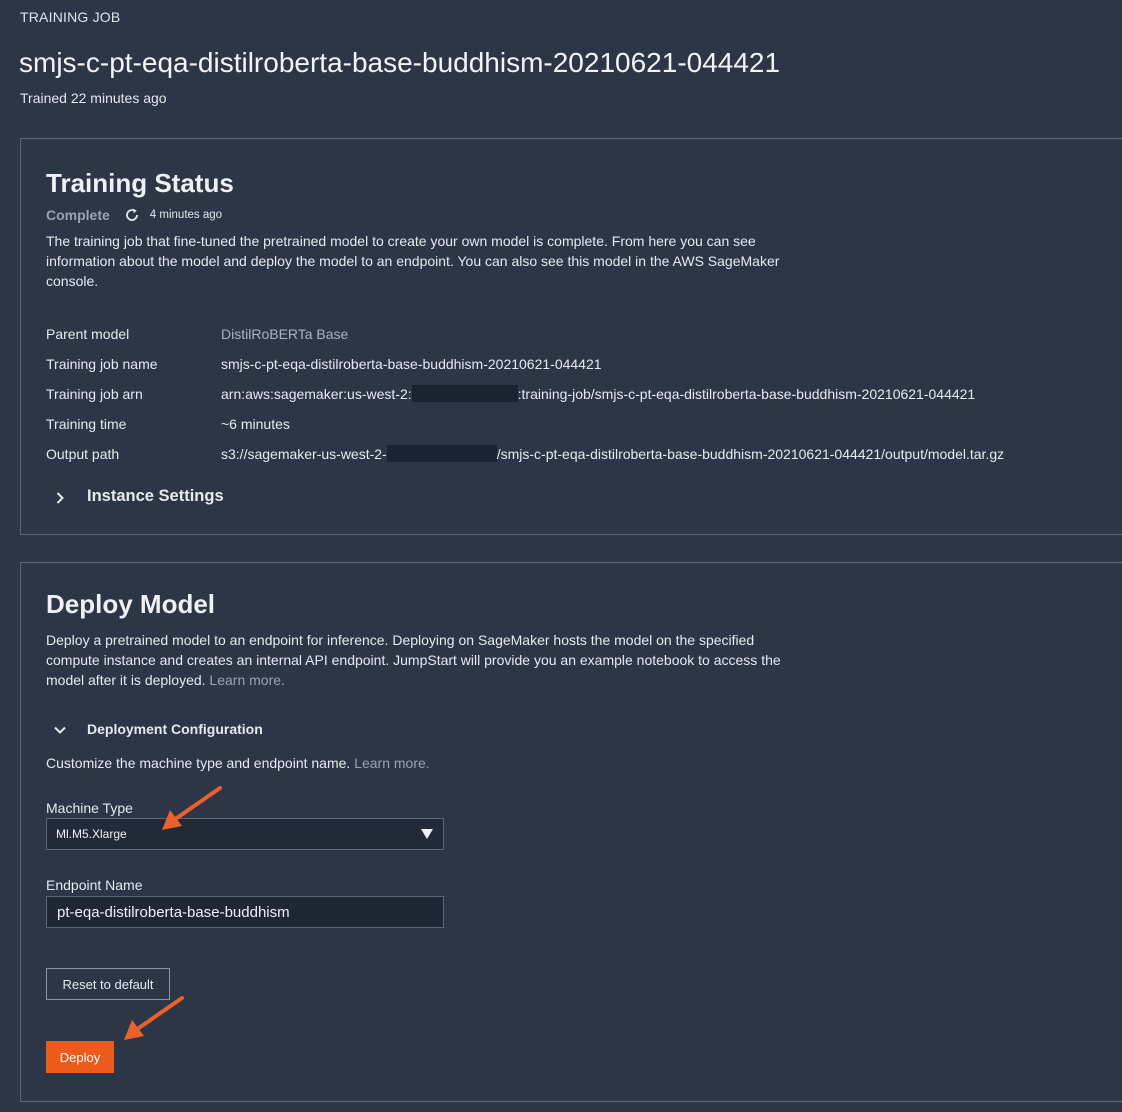 Image resolution: width=1122 pixels, height=1112 pixels. I want to click on endpoint-name-input, so click(245, 912).